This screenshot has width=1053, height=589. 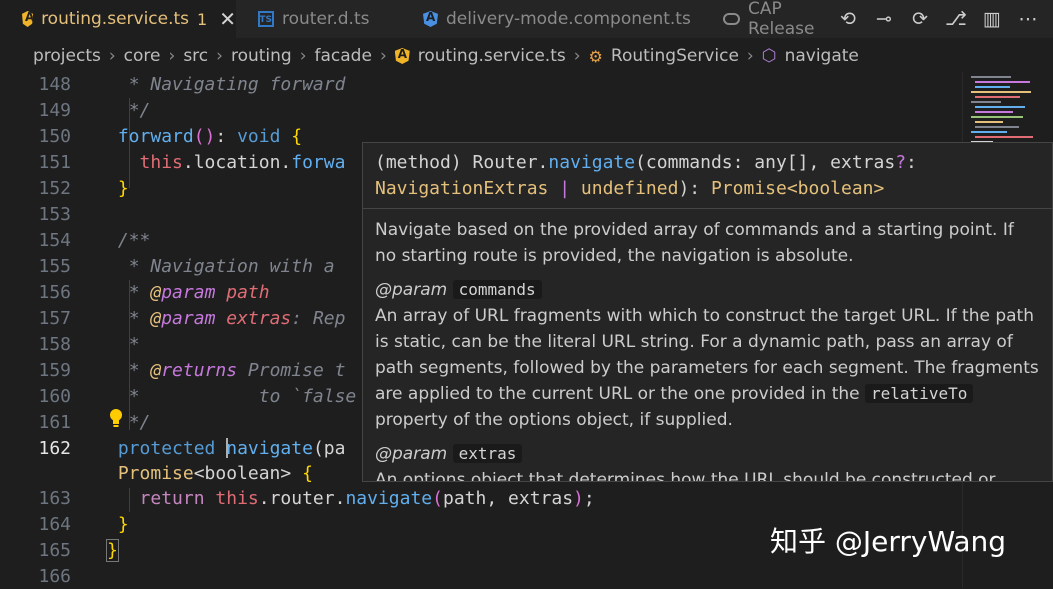 What do you see at coordinates (731, 19) in the screenshot?
I see `cloud-icon` at bounding box center [731, 19].